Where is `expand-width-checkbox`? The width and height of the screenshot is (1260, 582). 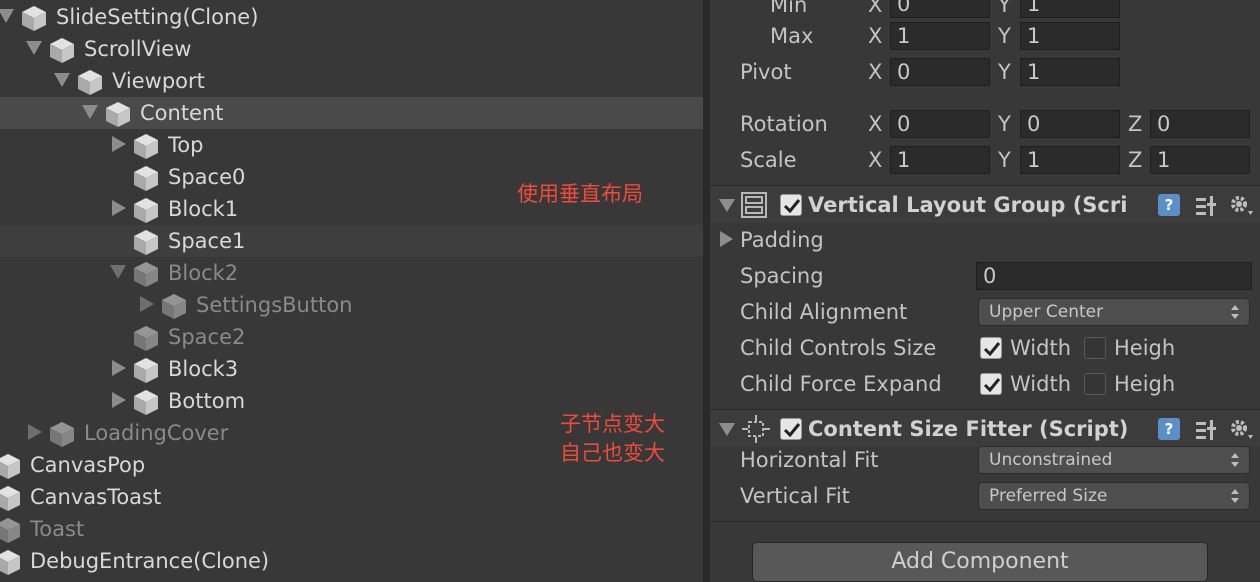 expand-width-checkbox is located at coordinates (991, 384).